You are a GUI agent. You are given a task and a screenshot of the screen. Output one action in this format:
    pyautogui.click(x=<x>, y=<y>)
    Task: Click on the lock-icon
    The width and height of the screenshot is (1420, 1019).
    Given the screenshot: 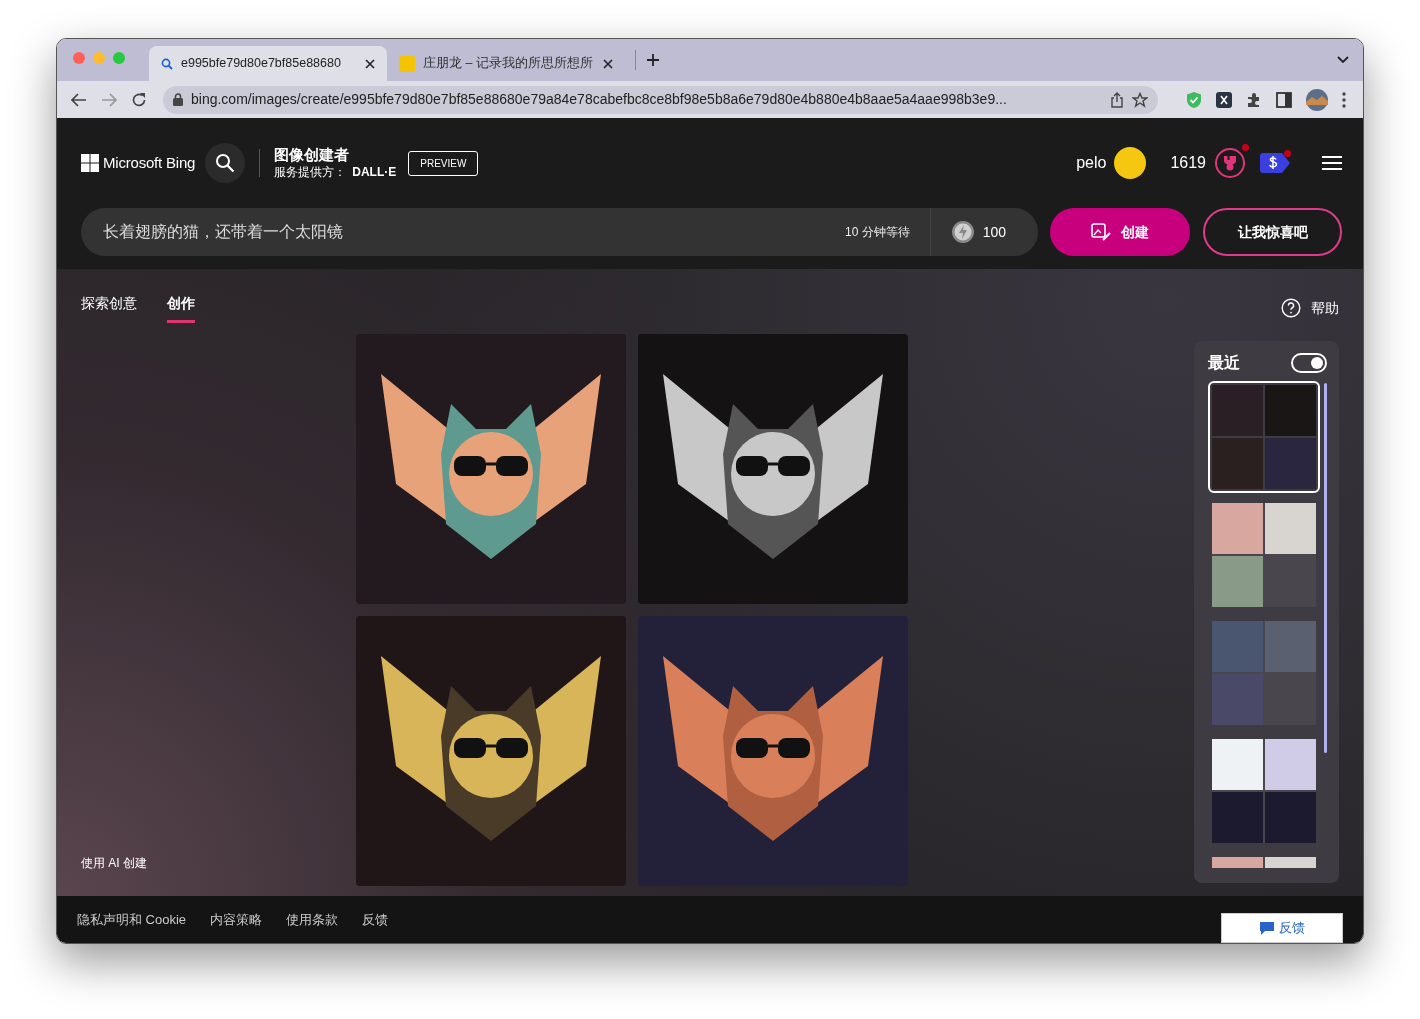 What is the action you would take?
    pyautogui.click(x=178, y=99)
    